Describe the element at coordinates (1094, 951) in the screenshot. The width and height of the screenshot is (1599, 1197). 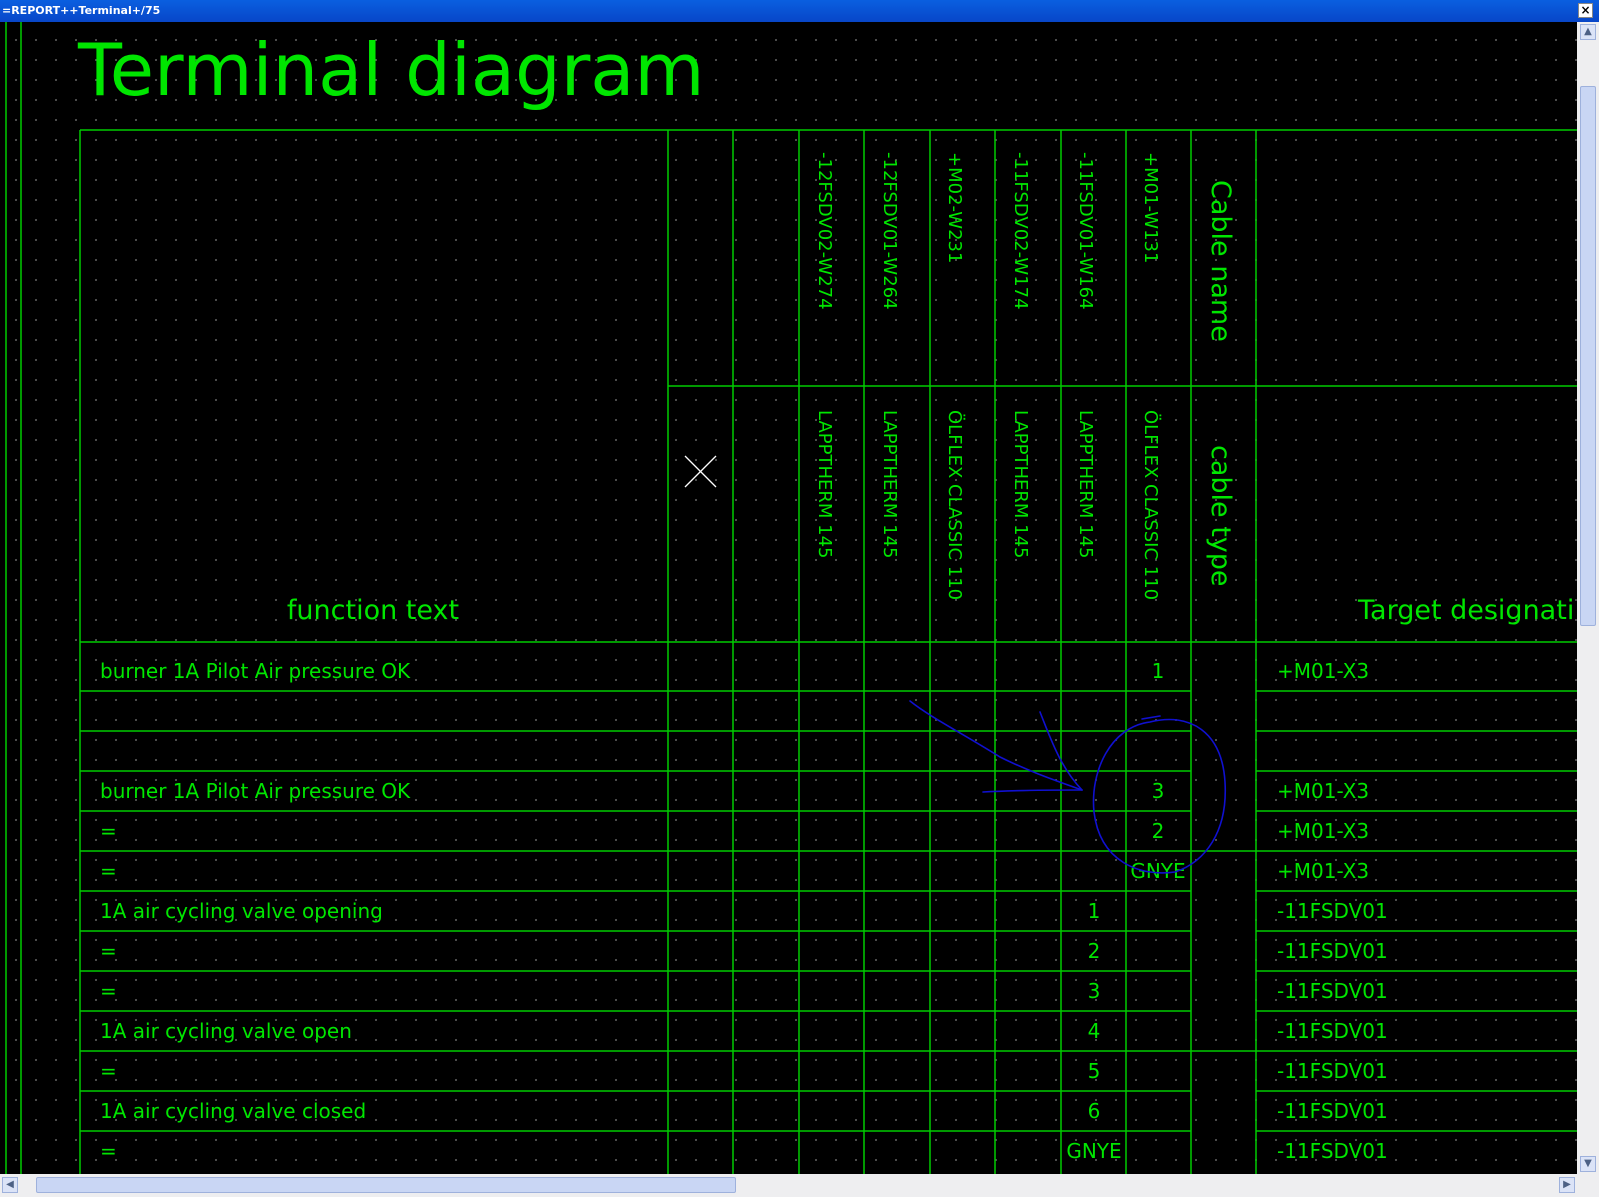
I see `terminal-cell-w164: 2` at that location.